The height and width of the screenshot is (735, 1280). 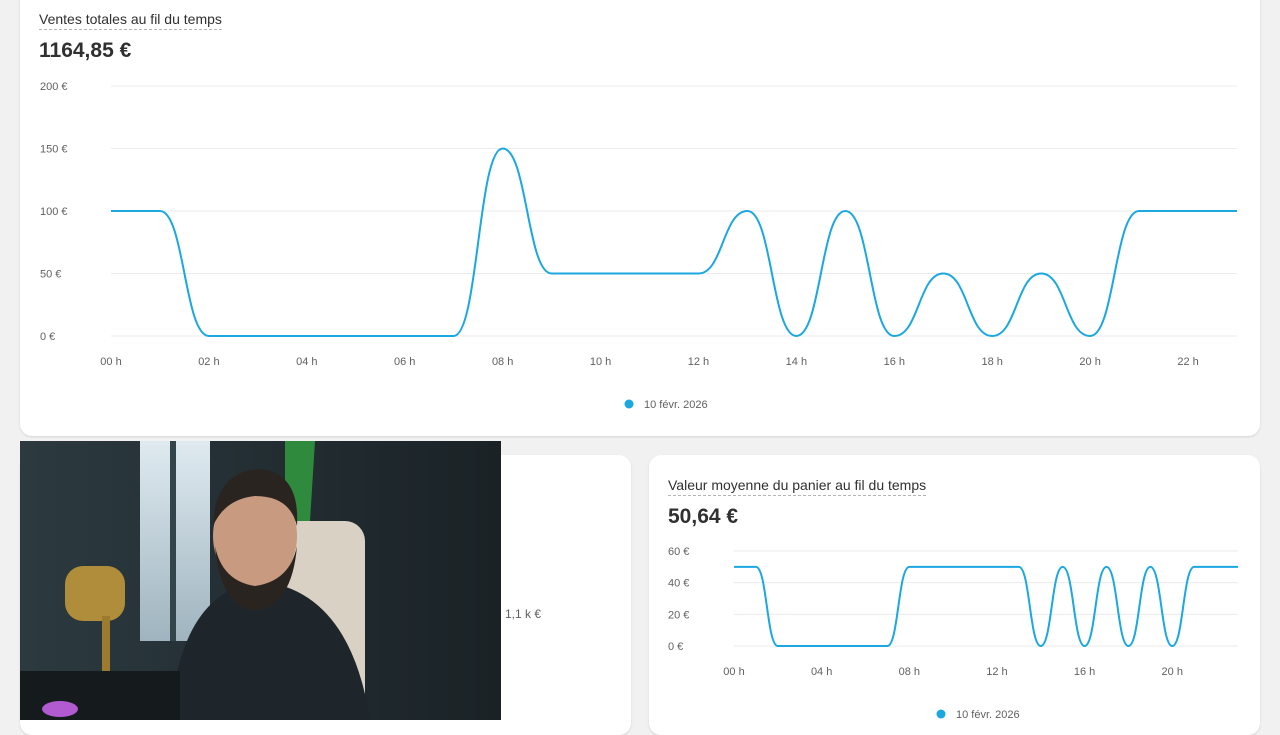 I want to click on x-tick-label: 18 h, so click(x=992, y=362).